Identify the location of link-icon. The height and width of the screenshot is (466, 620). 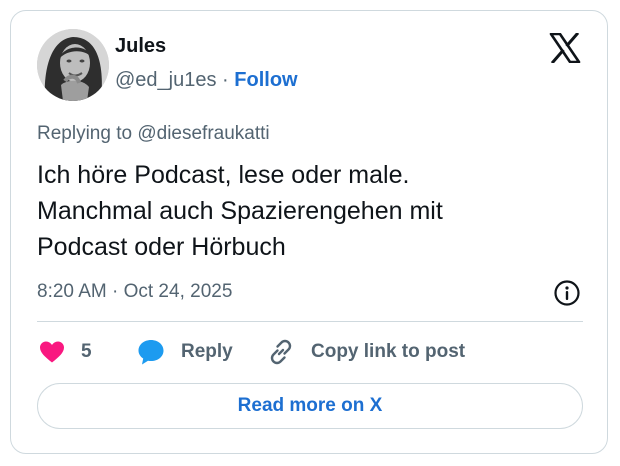
(281, 352).